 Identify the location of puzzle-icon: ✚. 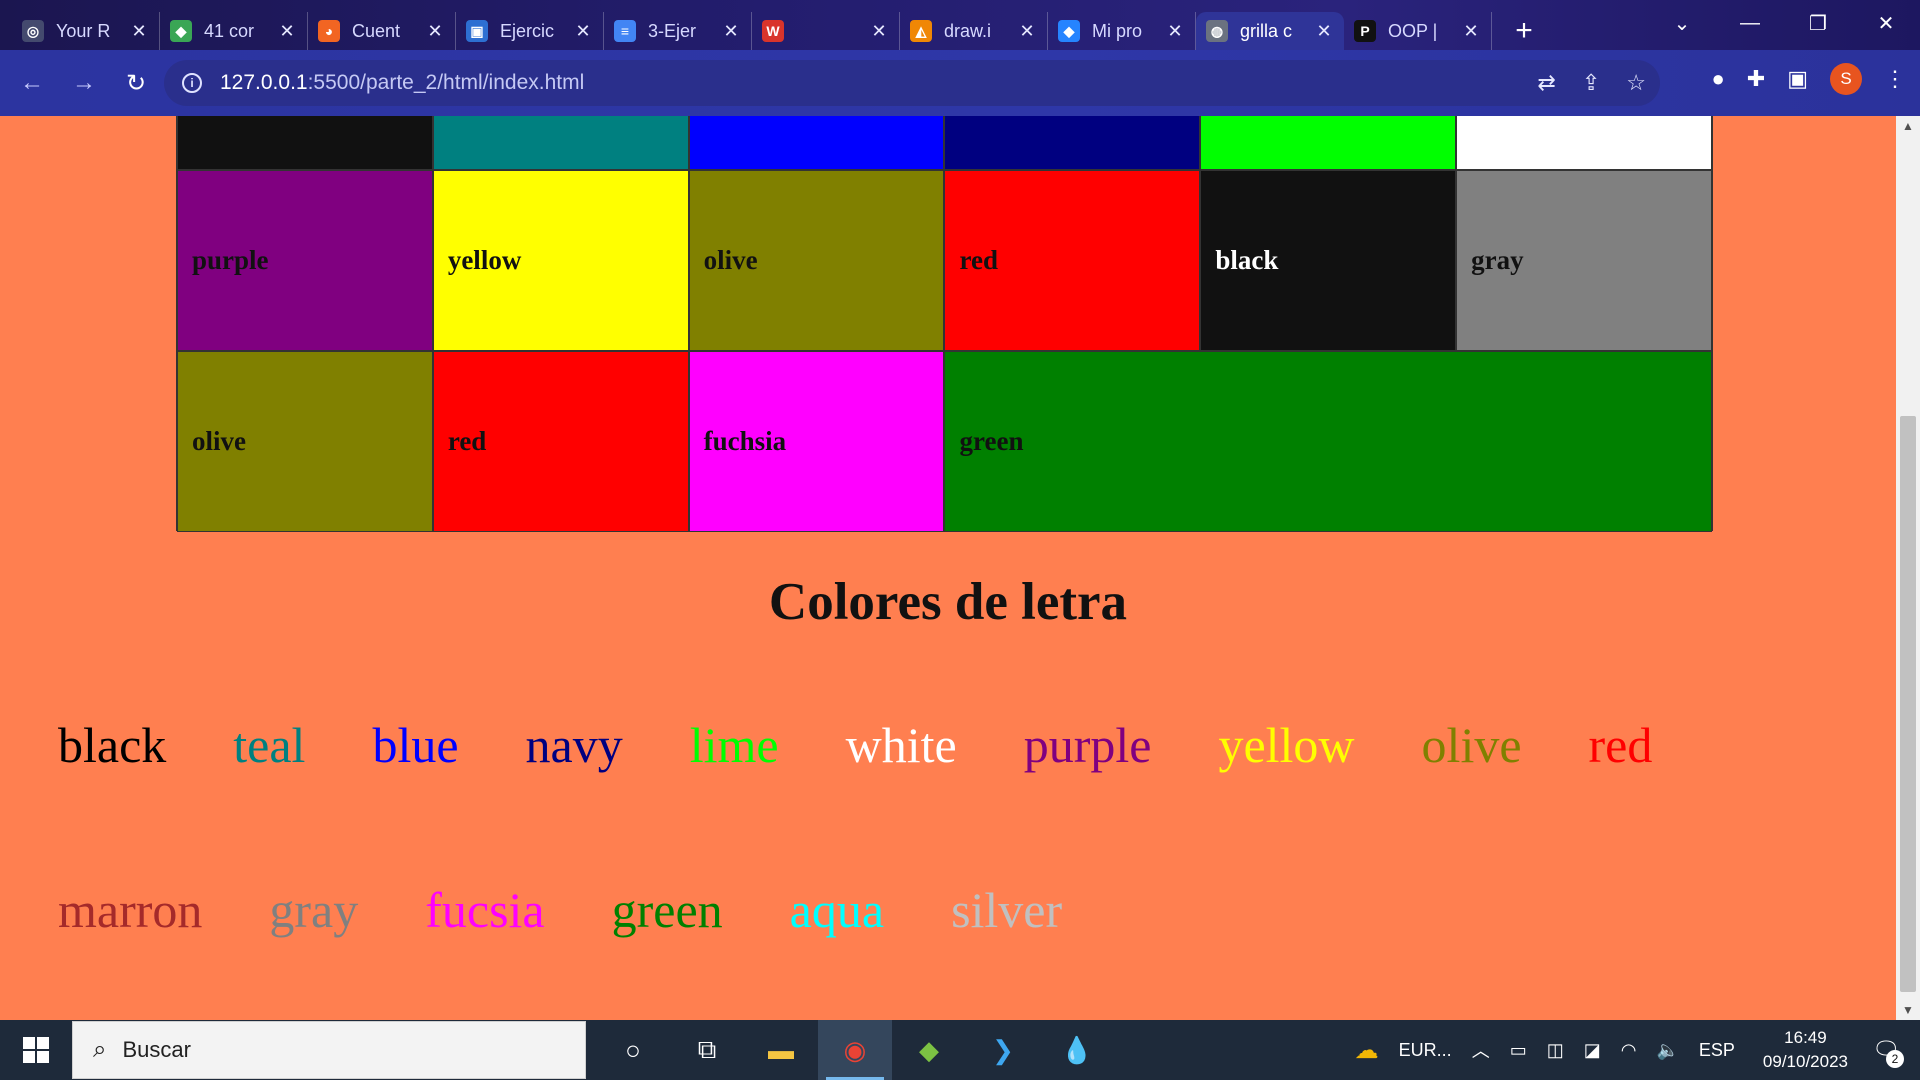
(1756, 79).